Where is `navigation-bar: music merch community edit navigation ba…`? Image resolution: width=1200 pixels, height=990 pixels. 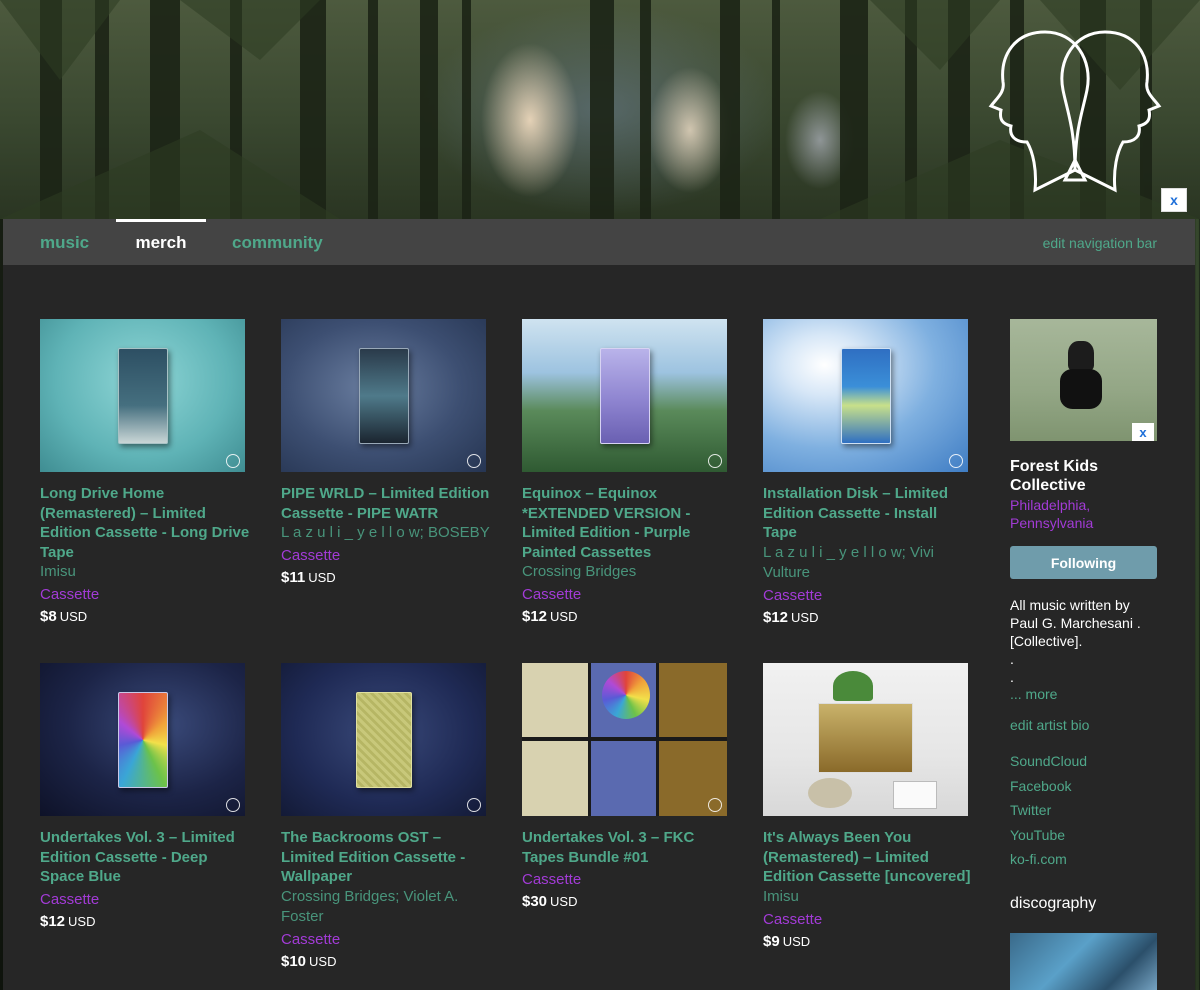
navigation-bar: music merch community edit navigation ba… is located at coordinates (599, 242).